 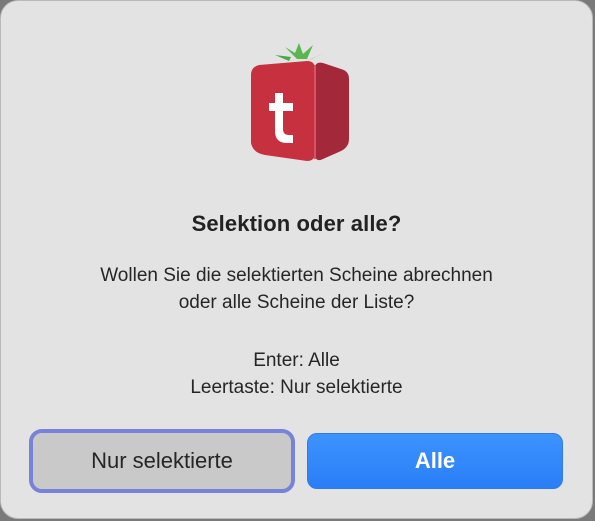 What do you see at coordinates (296, 223) in the screenshot?
I see `dialog-title: Selektion oder alle?` at bounding box center [296, 223].